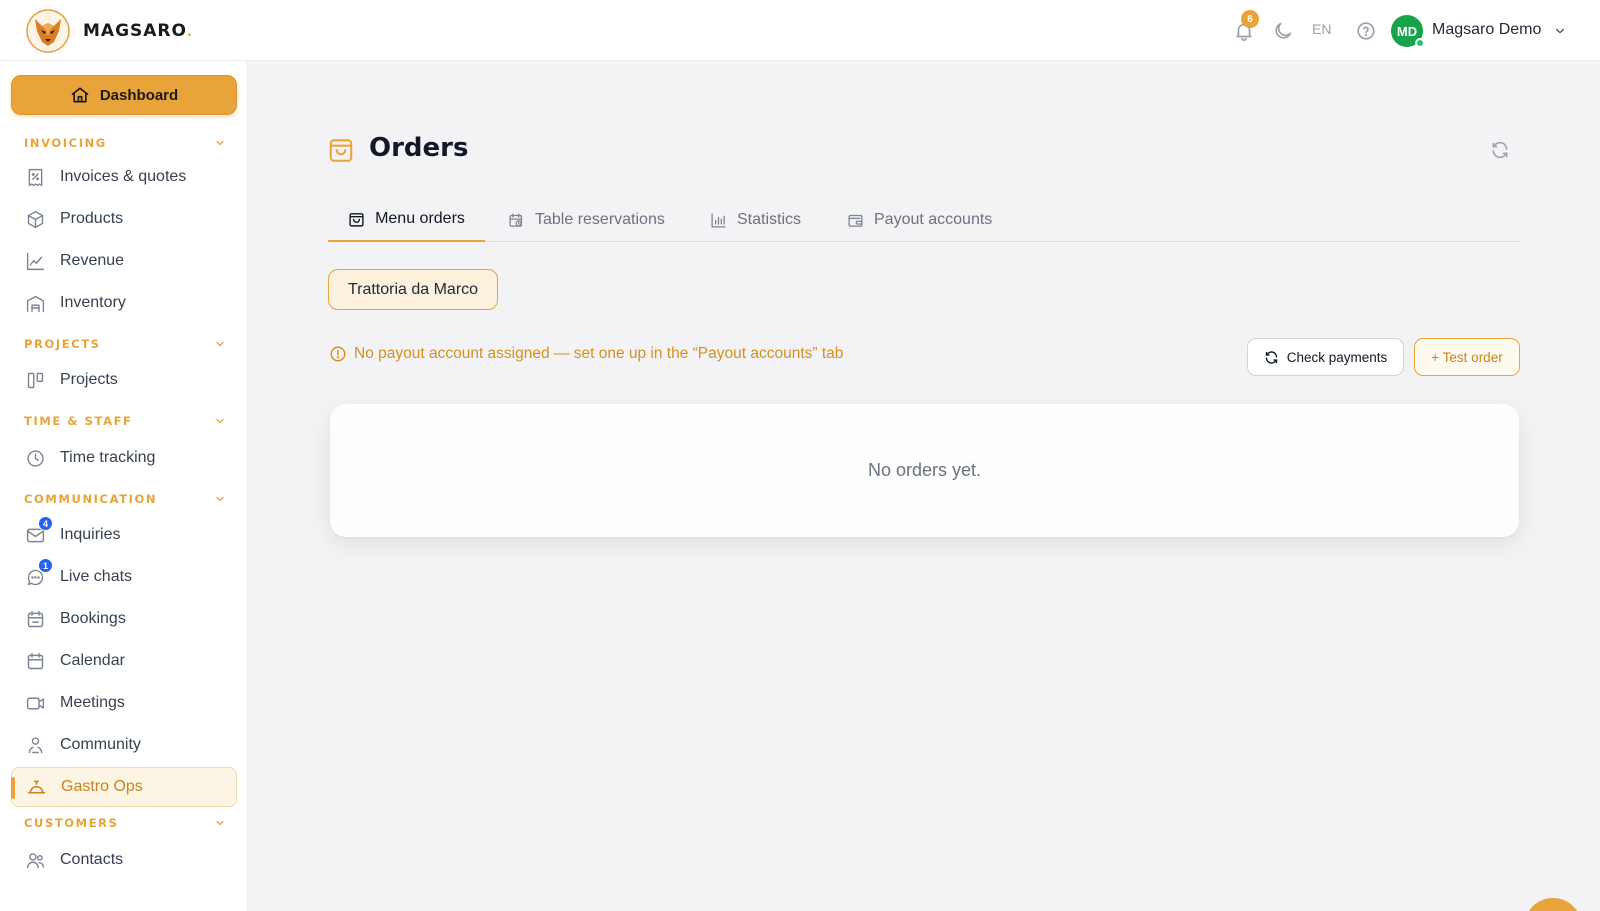  I want to click on sidebar-item-label: Revenue, so click(92, 260).